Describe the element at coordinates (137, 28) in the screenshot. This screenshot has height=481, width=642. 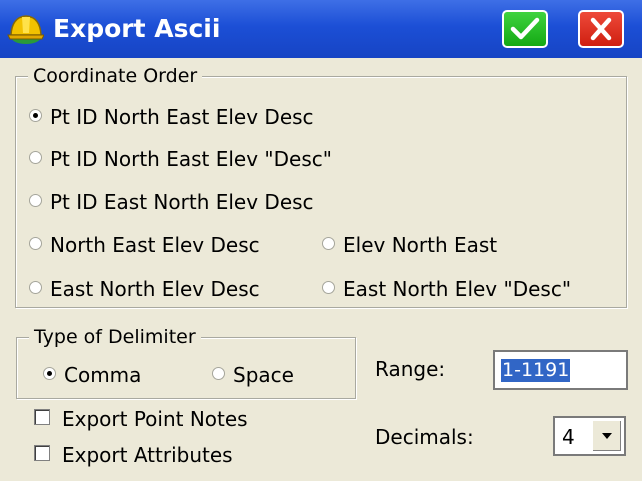
I see `window-title: Export Ascii` at that location.